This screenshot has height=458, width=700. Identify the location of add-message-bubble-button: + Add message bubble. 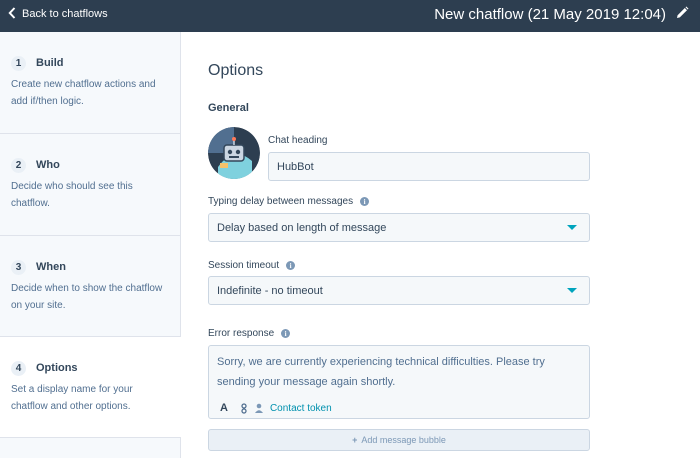
(399, 440).